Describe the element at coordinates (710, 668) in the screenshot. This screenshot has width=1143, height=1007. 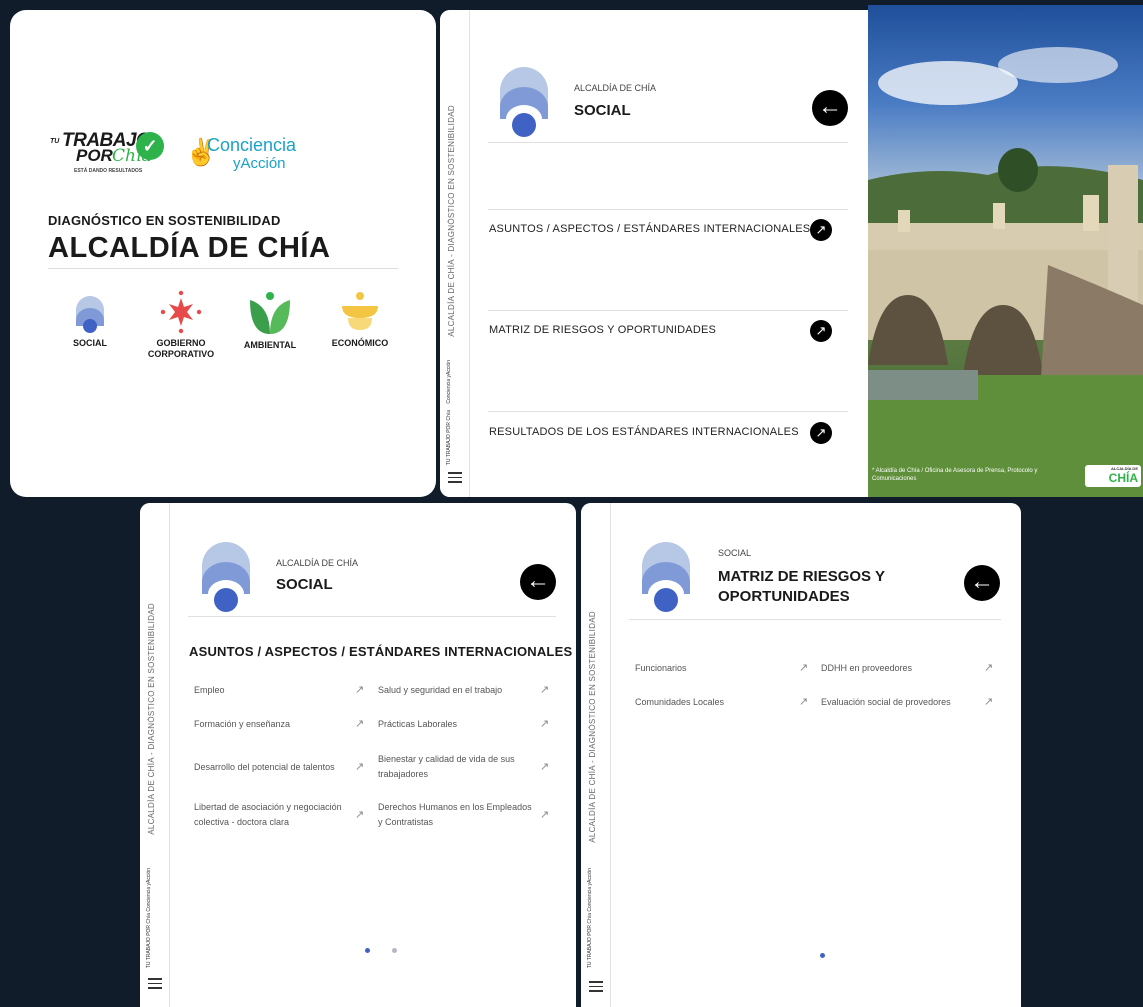
I see `list-item: Funcionarios` at that location.